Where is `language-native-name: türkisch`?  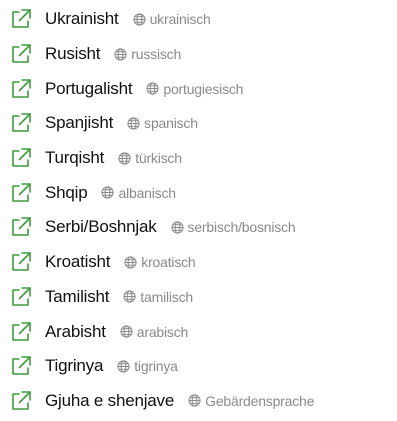 language-native-name: türkisch is located at coordinates (158, 158).